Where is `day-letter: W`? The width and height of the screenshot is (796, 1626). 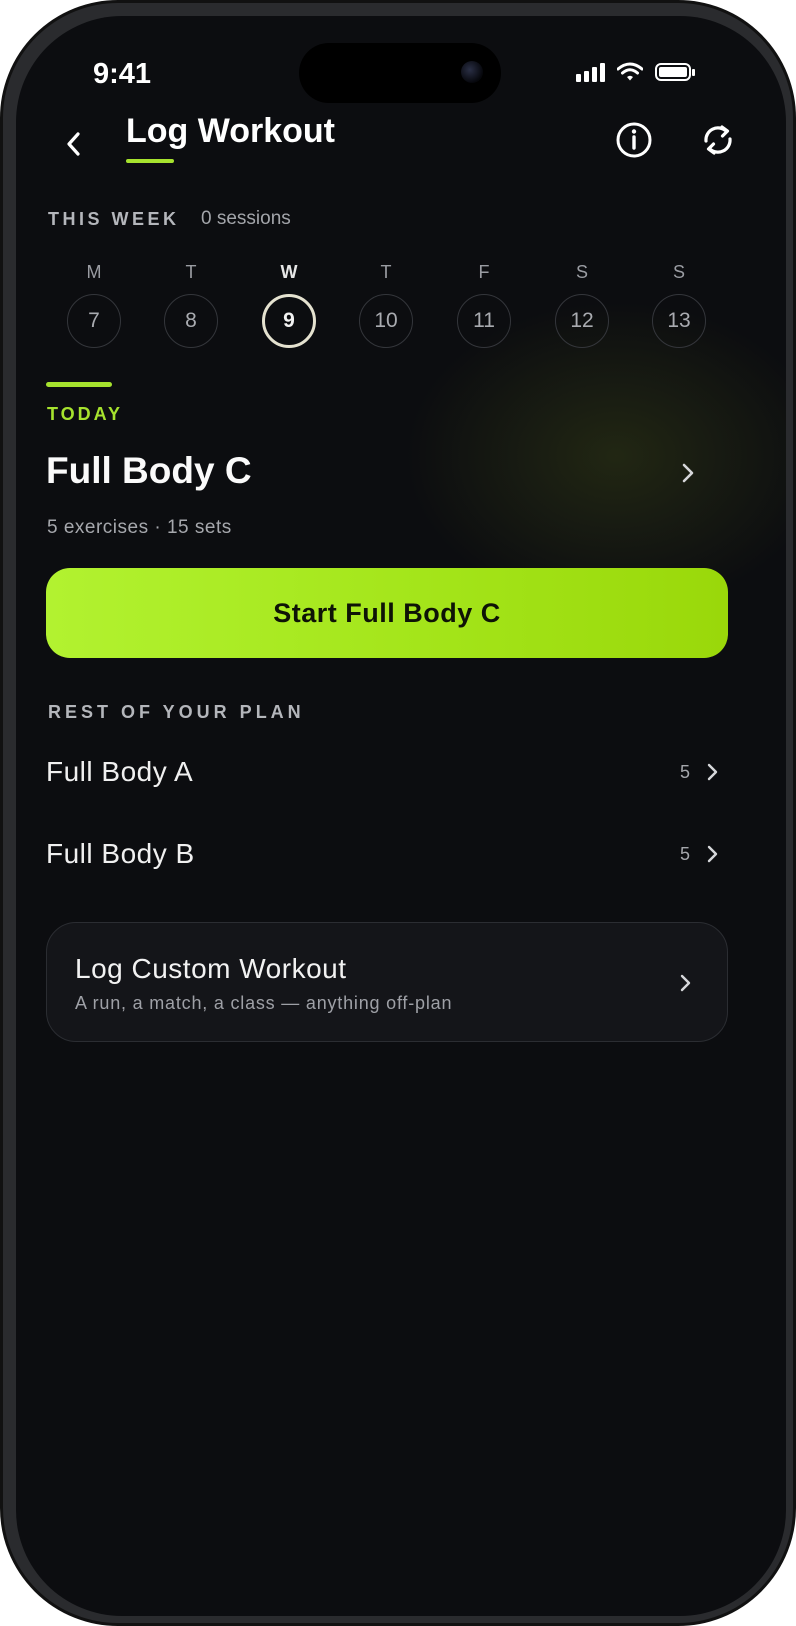
day-letter: W is located at coordinates (289, 272).